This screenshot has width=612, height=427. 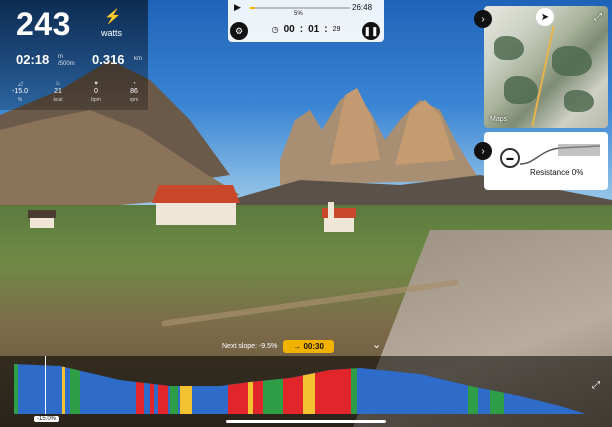 What do you see at coordinates (306, 29) in the screenshot?
I see `elapsed-timer: ◷ 00: 01: 29` at bounding box center [306, 29].